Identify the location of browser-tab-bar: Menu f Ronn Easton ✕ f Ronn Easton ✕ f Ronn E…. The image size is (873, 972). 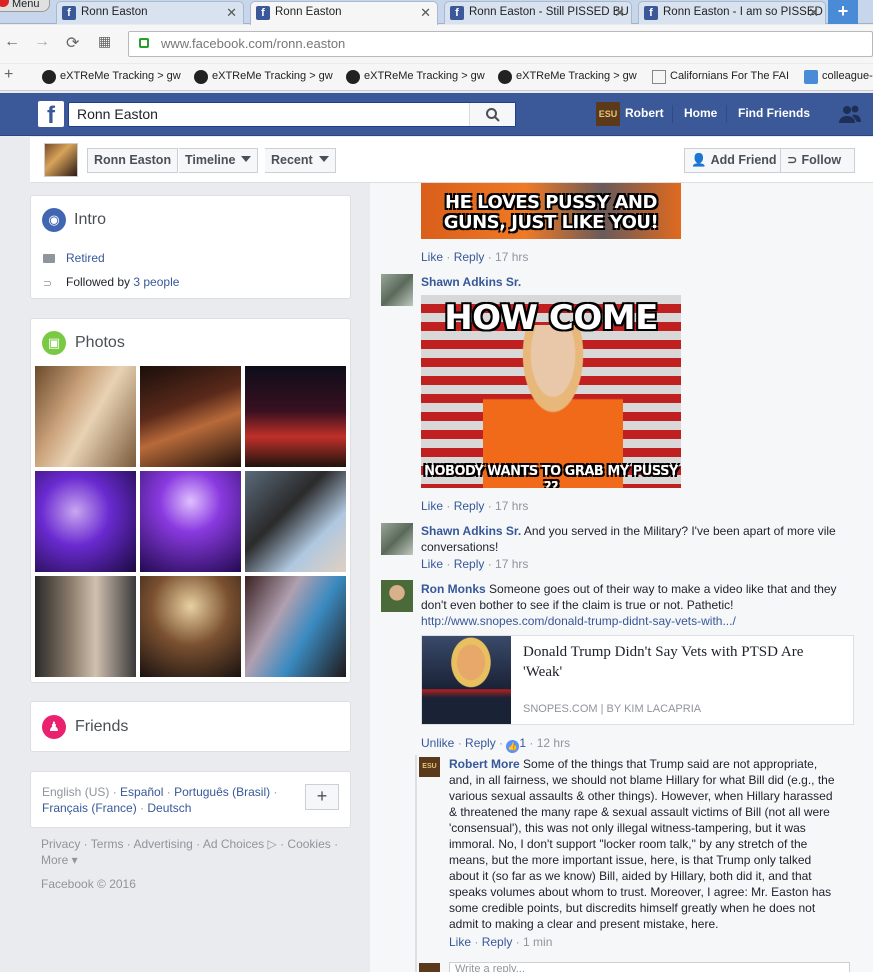
(436, 12).